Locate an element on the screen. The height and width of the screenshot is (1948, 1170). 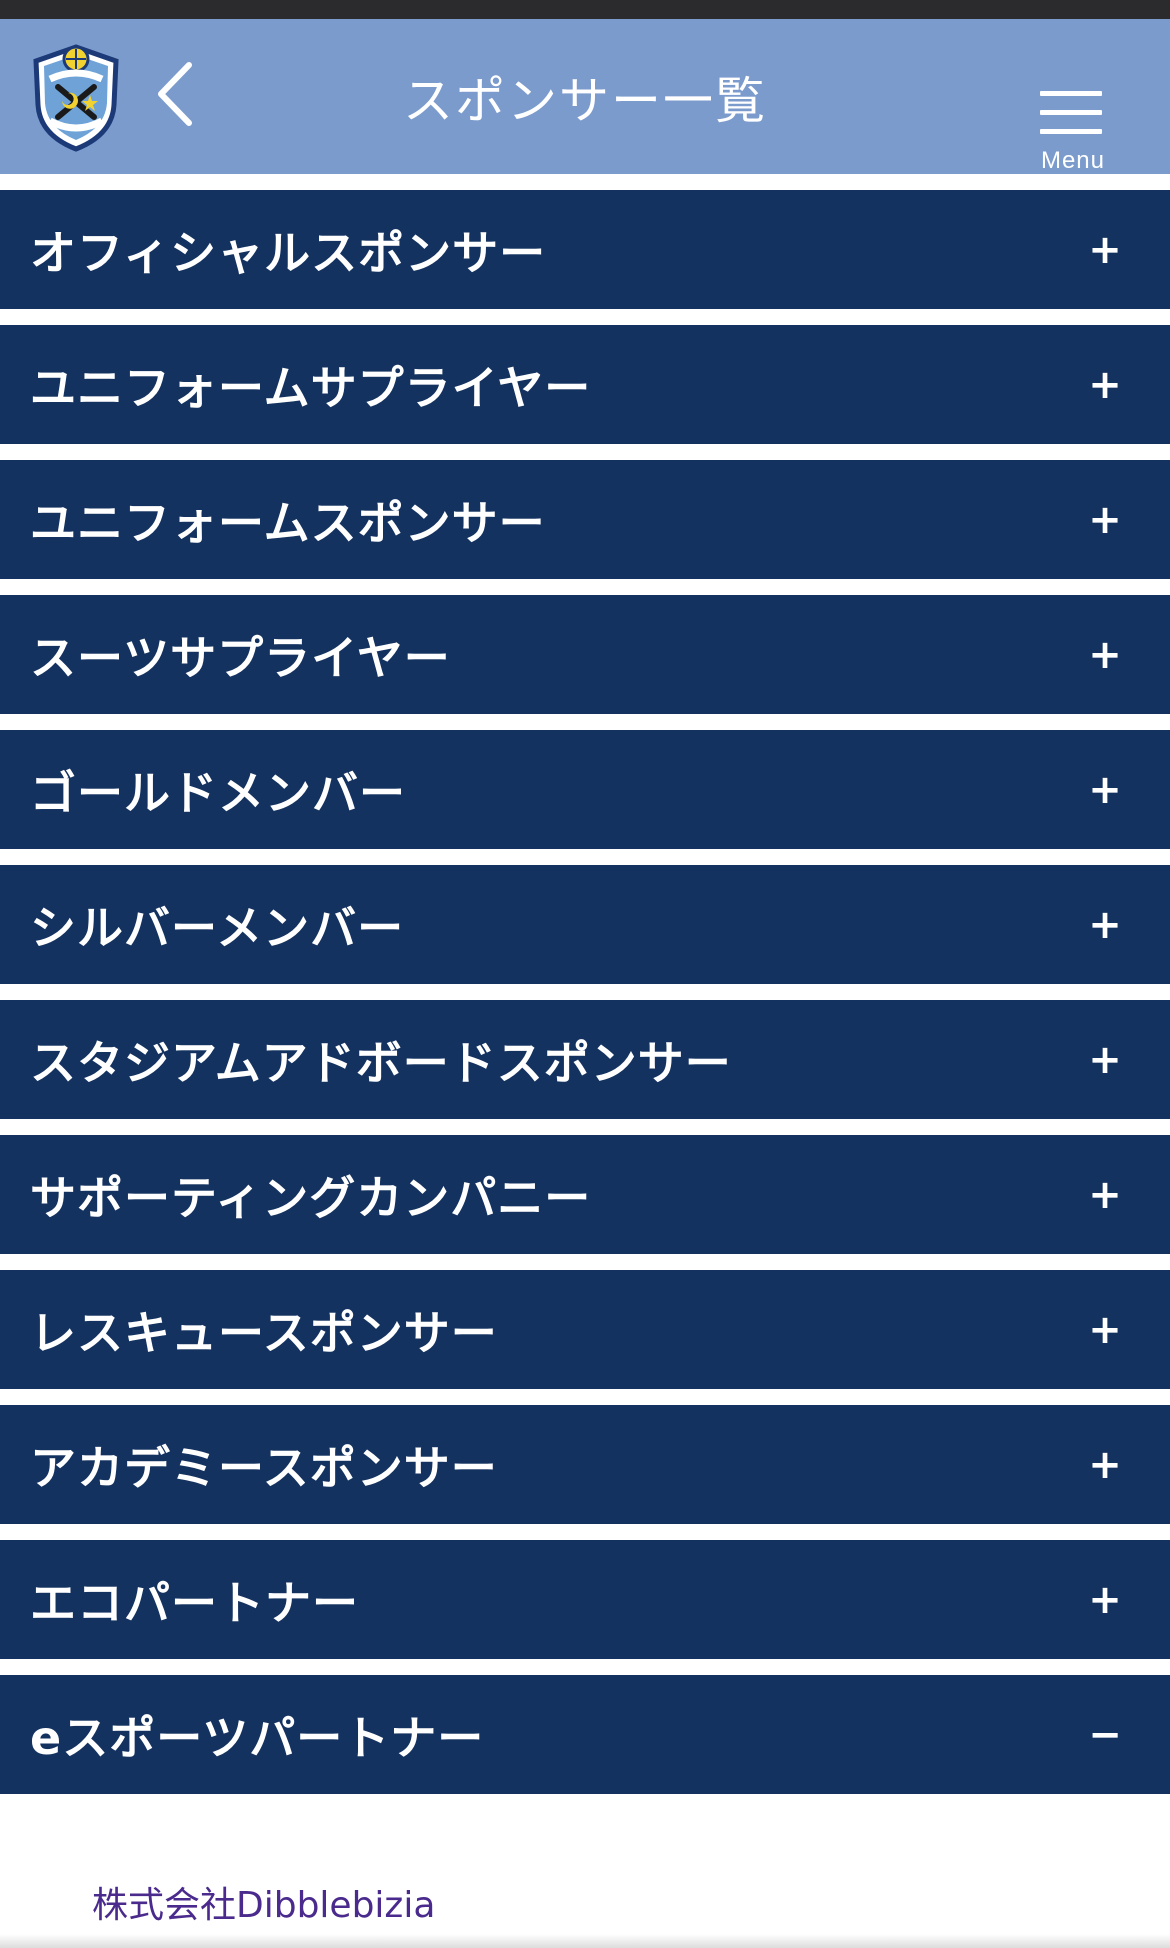
category-label: スタジアムアドボードスポンサー is located at coordinates (381, 1062).